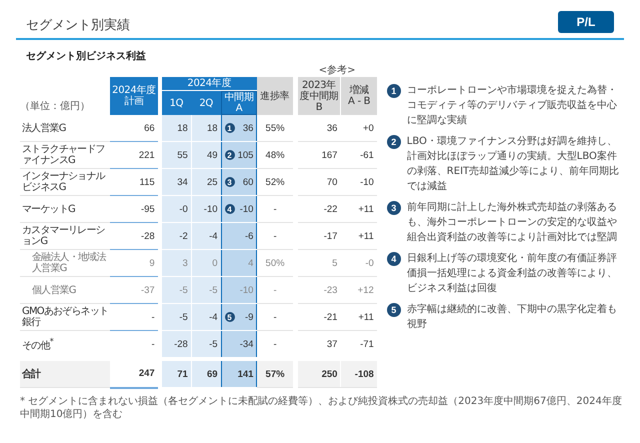  Describe the element at coordinates (146, 374) in the screenshot. I see `table-cell: 247` at that location.